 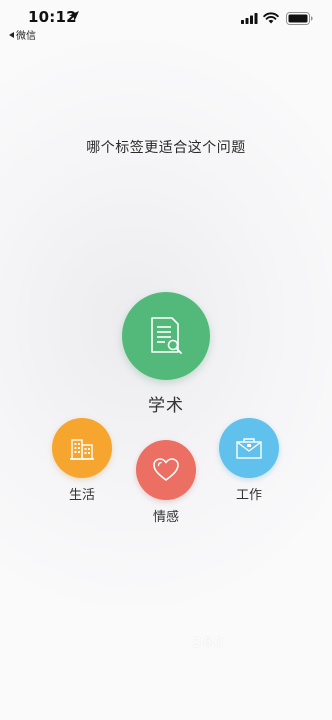 I want to click on category-academic-label: 学术, so click(x=166, y=403).